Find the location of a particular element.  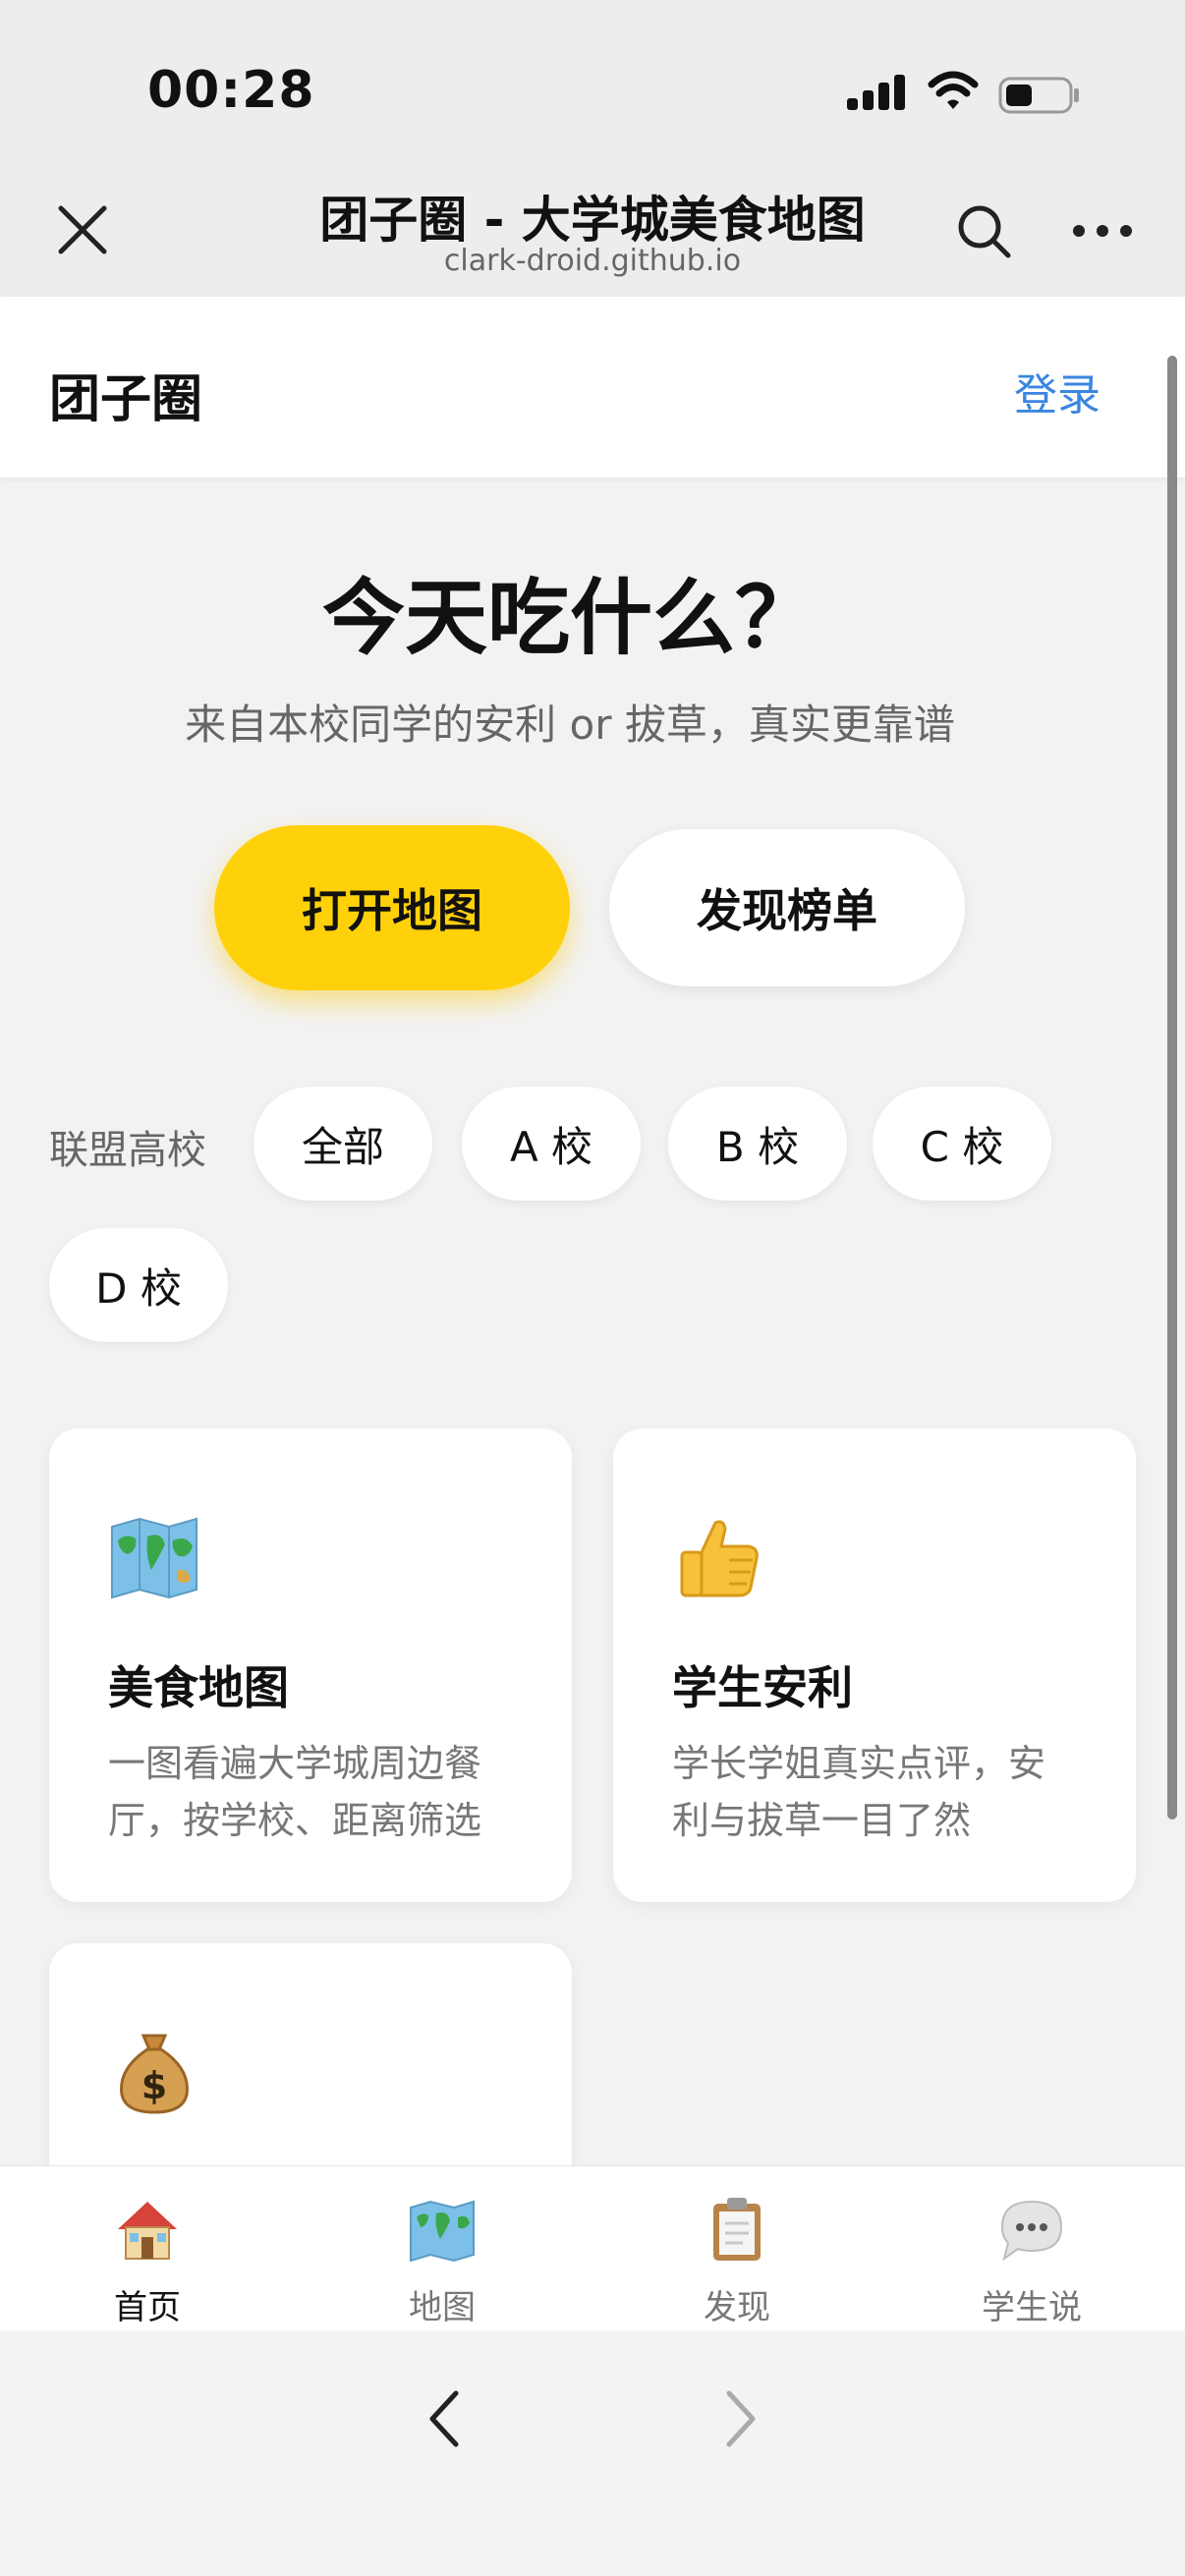

hero-subtitle: 来自本校同学的安利 or 拔草，真实更靠谱 is located at coordinates (570, 724).